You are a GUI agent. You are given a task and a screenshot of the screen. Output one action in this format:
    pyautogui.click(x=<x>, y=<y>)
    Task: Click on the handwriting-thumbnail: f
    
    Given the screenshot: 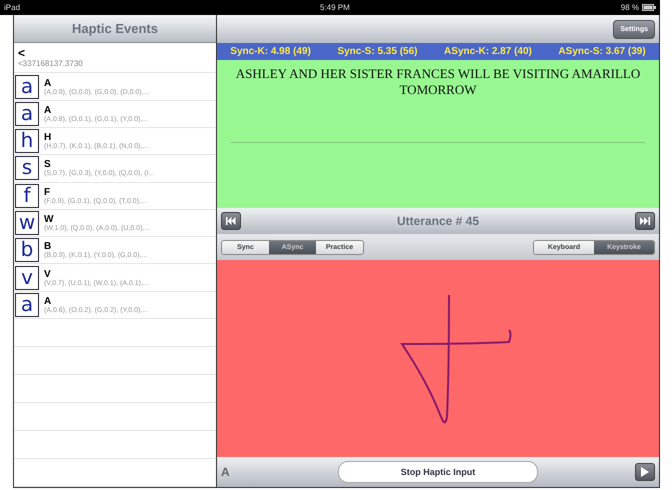 What is the action you would take?
    pyautogui.click(x=27, y=196)
    